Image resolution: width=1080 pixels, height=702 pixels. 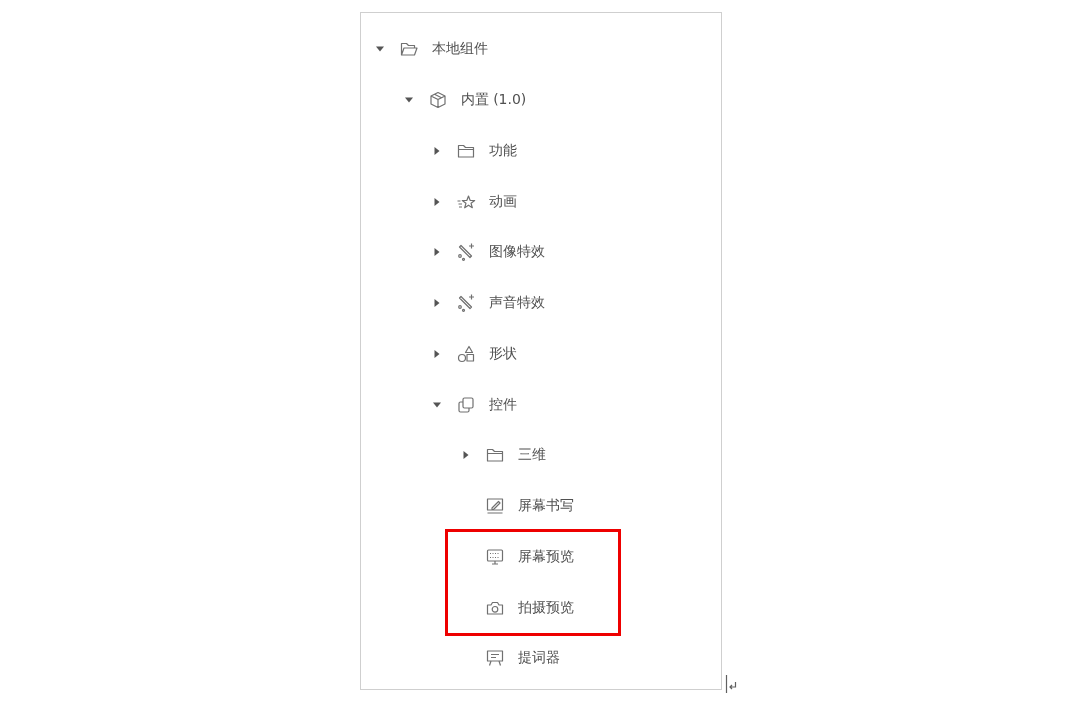 What do you see at coordinates (546, 607) in the screenshot?
I see `tree-item: 拍摄预览` at bounding box center [546, 607].